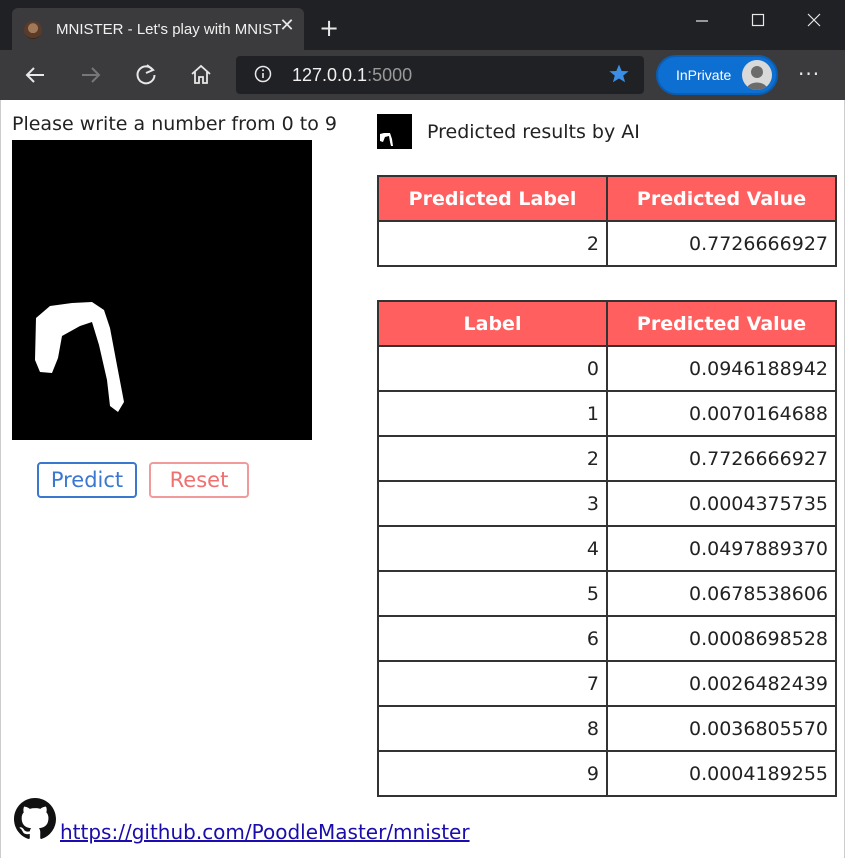 The width and height of the screenshot is (845, 858). Describe the element at coordinates (35, 75) in the screenshot. I see `back-arrow-icon` at that location.